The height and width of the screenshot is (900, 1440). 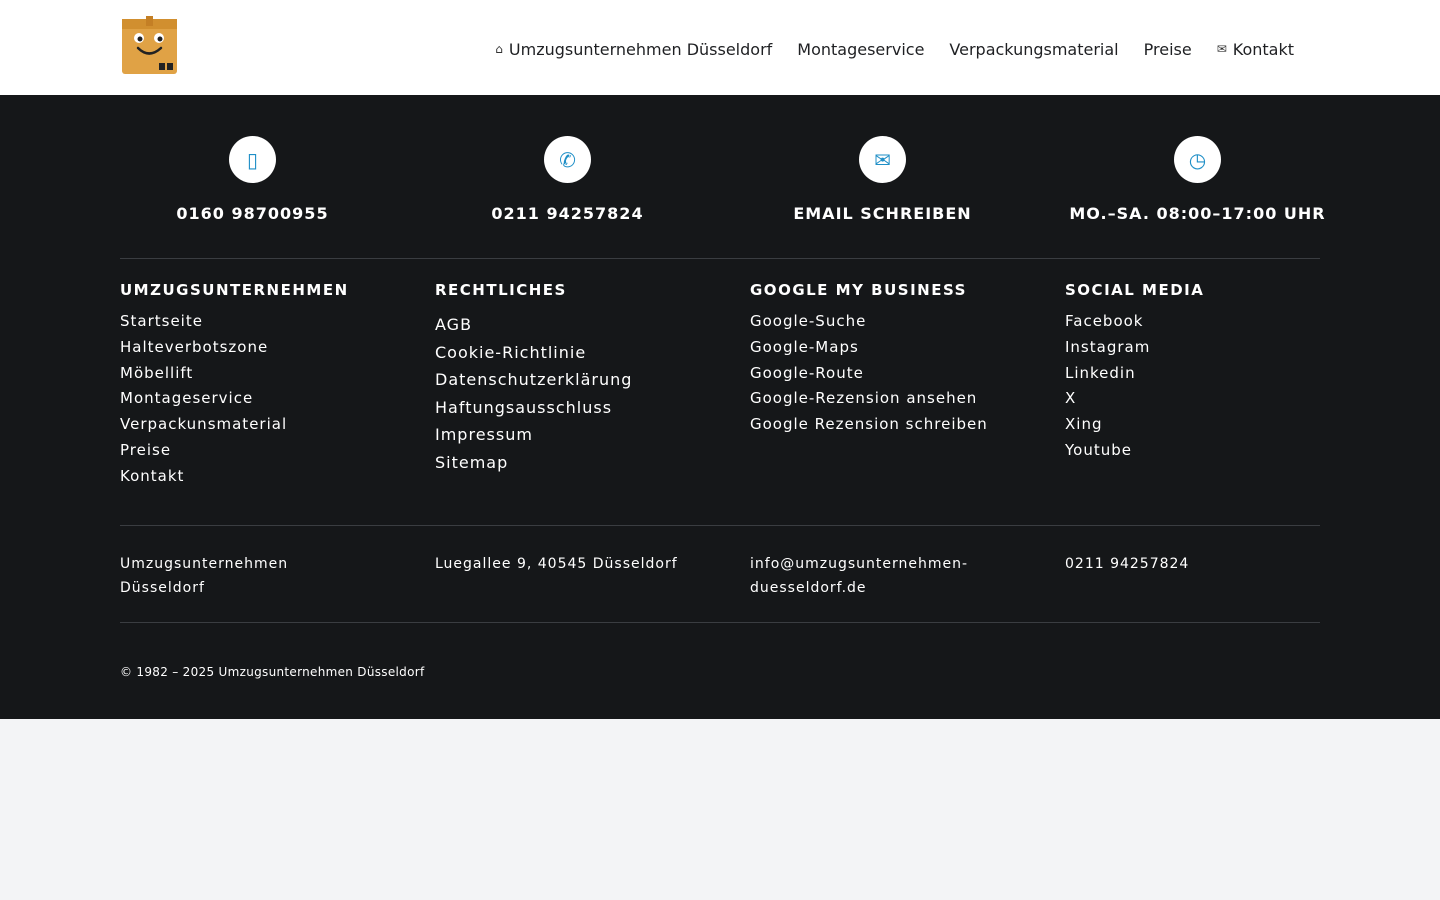 I want to click on footer-link: Google-Route, so click(x=869, y=374).